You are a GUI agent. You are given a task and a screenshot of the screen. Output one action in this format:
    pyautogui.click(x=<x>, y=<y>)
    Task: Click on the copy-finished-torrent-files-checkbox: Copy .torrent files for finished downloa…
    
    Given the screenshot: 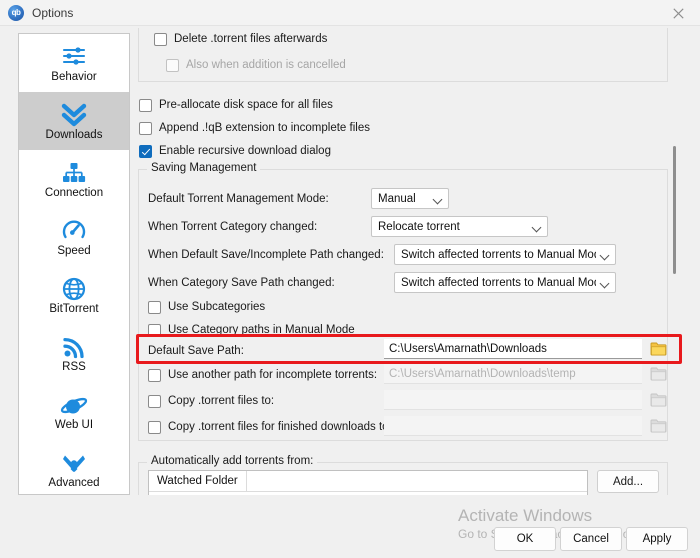 What is the action you would take?
    pyautogui.click(x=270, y=427)
    